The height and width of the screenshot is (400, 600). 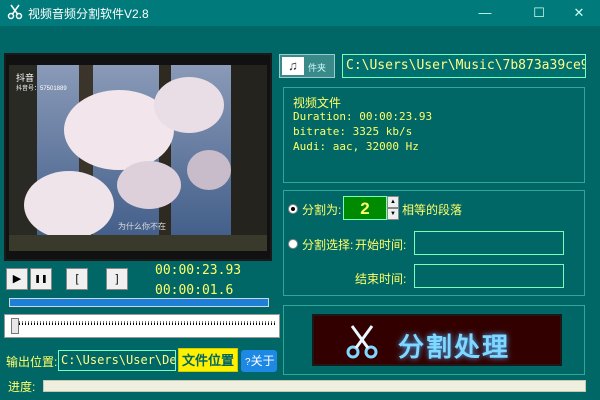 I want to click on title-bar: 视频音频分割软件V2.8 — ☐ ✕, so click(x=300, y=13).